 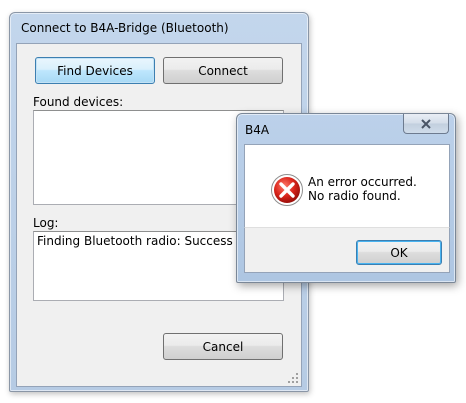 What do you see at coordinates (95, 70) in the screenshot?
I see `find-devices-button: Find Devices` at bounding box center [95, 70].